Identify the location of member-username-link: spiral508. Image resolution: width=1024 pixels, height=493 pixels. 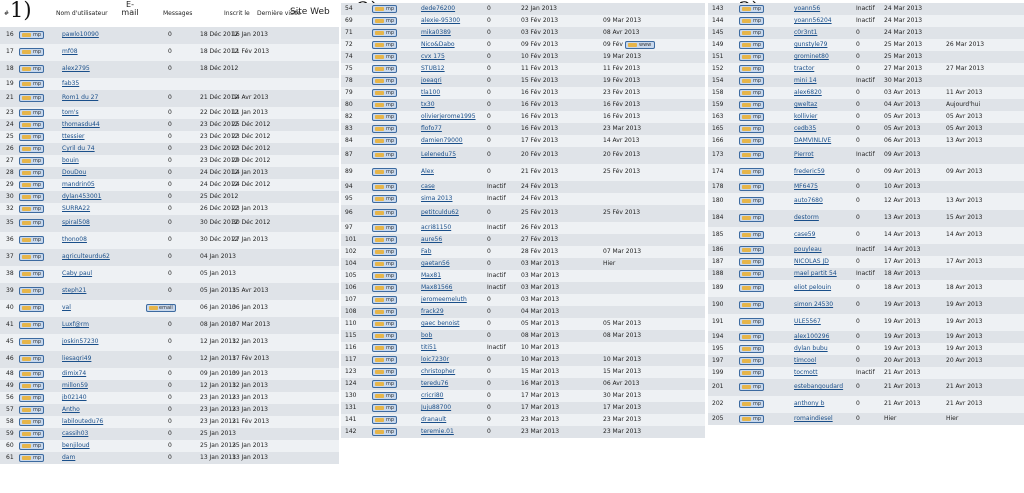
(76, 223).